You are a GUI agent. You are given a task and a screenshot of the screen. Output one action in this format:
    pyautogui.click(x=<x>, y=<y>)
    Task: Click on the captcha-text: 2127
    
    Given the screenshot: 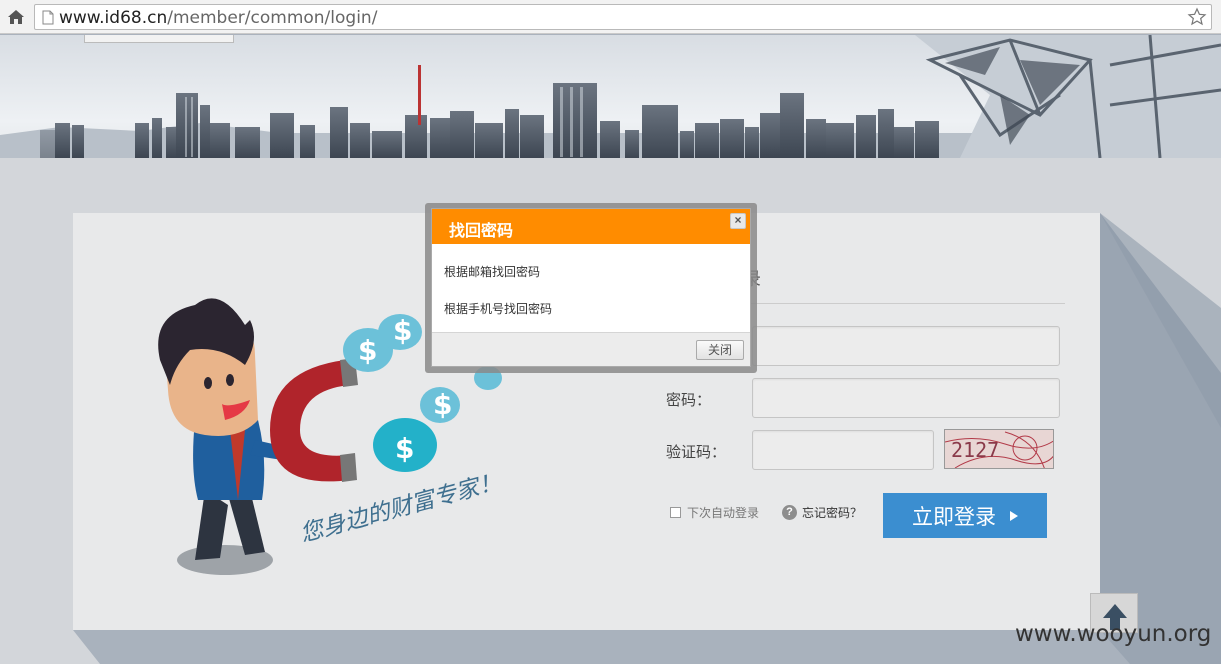 What is the action you would take?
    pyautogui.click(x=975, y=450)
    